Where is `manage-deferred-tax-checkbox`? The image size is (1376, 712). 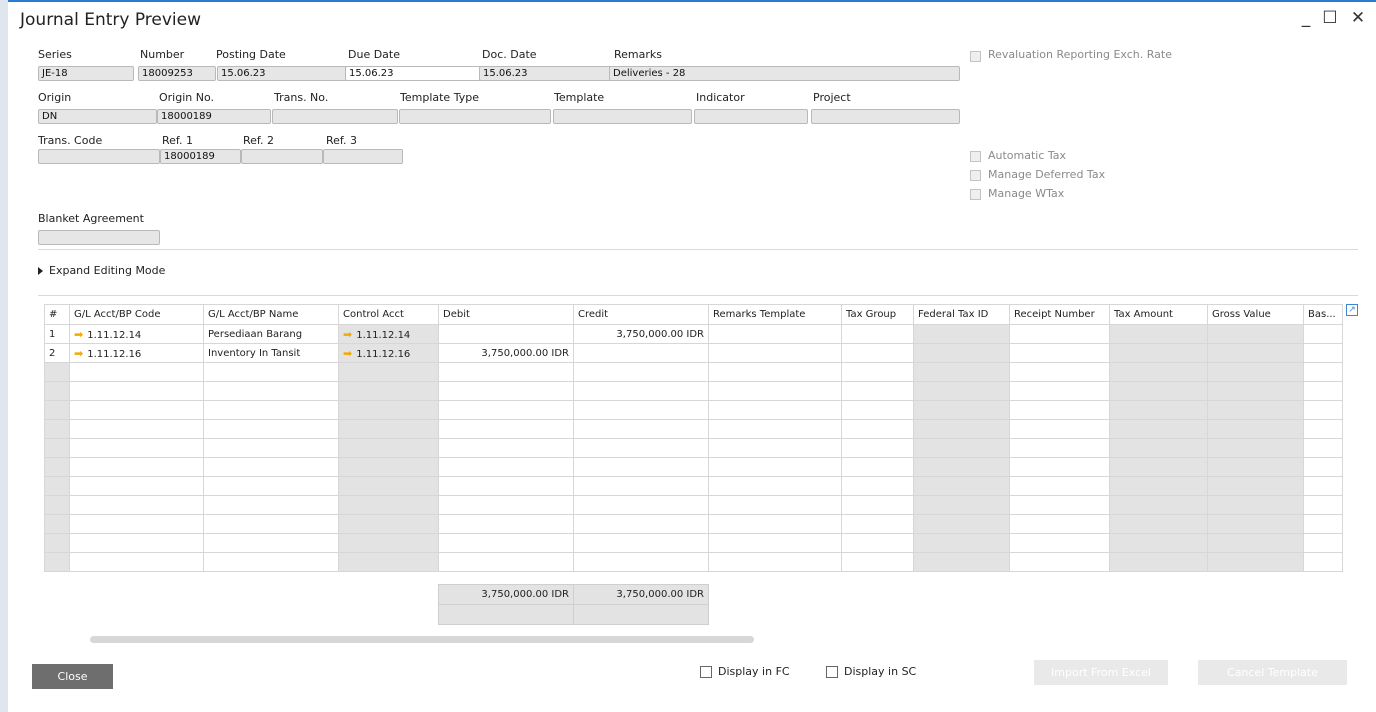
manage-deferred-tax-checkbox is located at coordinates (975, 175).